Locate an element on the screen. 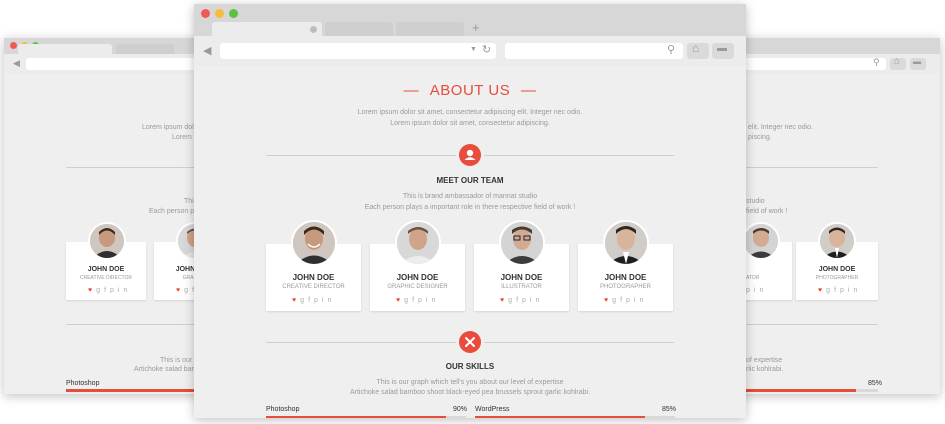 This screenshot has height=424, width=945. tab-close-icon is located at coordinates (313, 29).